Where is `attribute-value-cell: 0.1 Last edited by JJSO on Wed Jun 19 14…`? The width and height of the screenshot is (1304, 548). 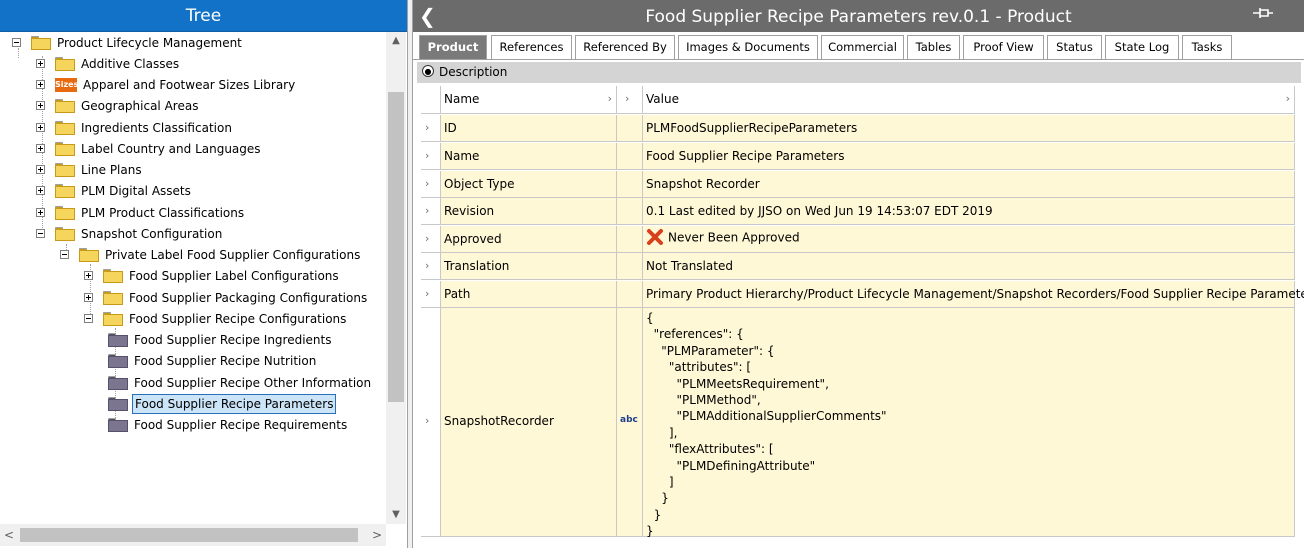 attribute-value-cell: 0.1 Last edited by JJSO on Wed Jun 19 14… is located at coordinates (969, 211).